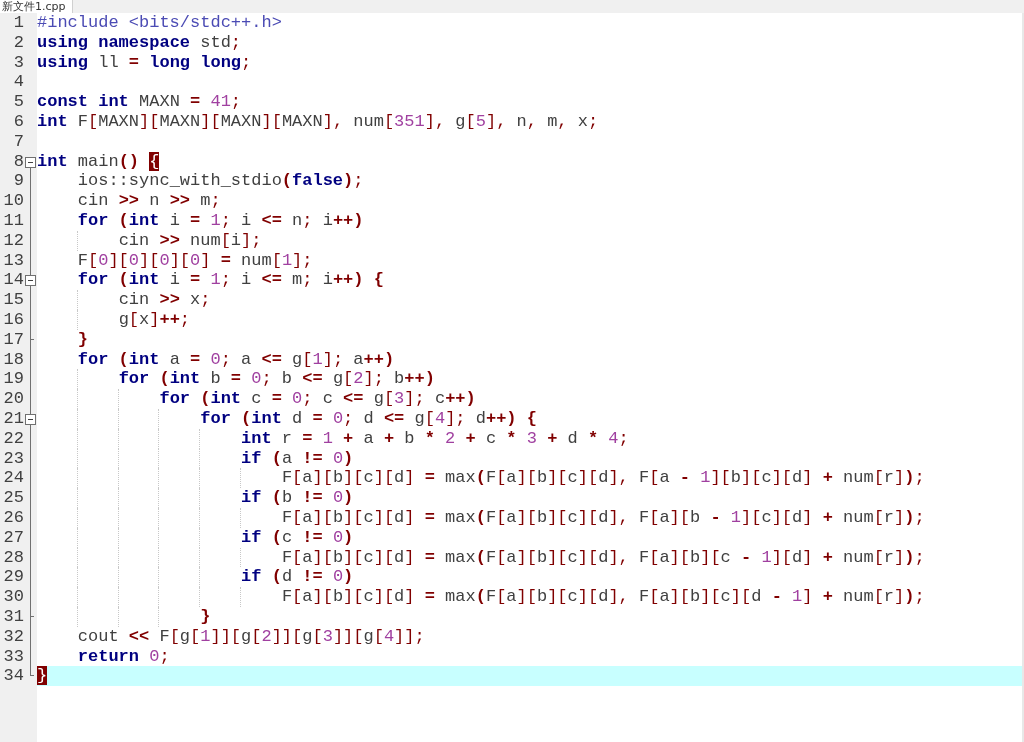 The width and height of the screenshot is (1024, 742). Describe the element at coordinates (13, 300) in the screenshot. I see `line-number: 15` at that location.